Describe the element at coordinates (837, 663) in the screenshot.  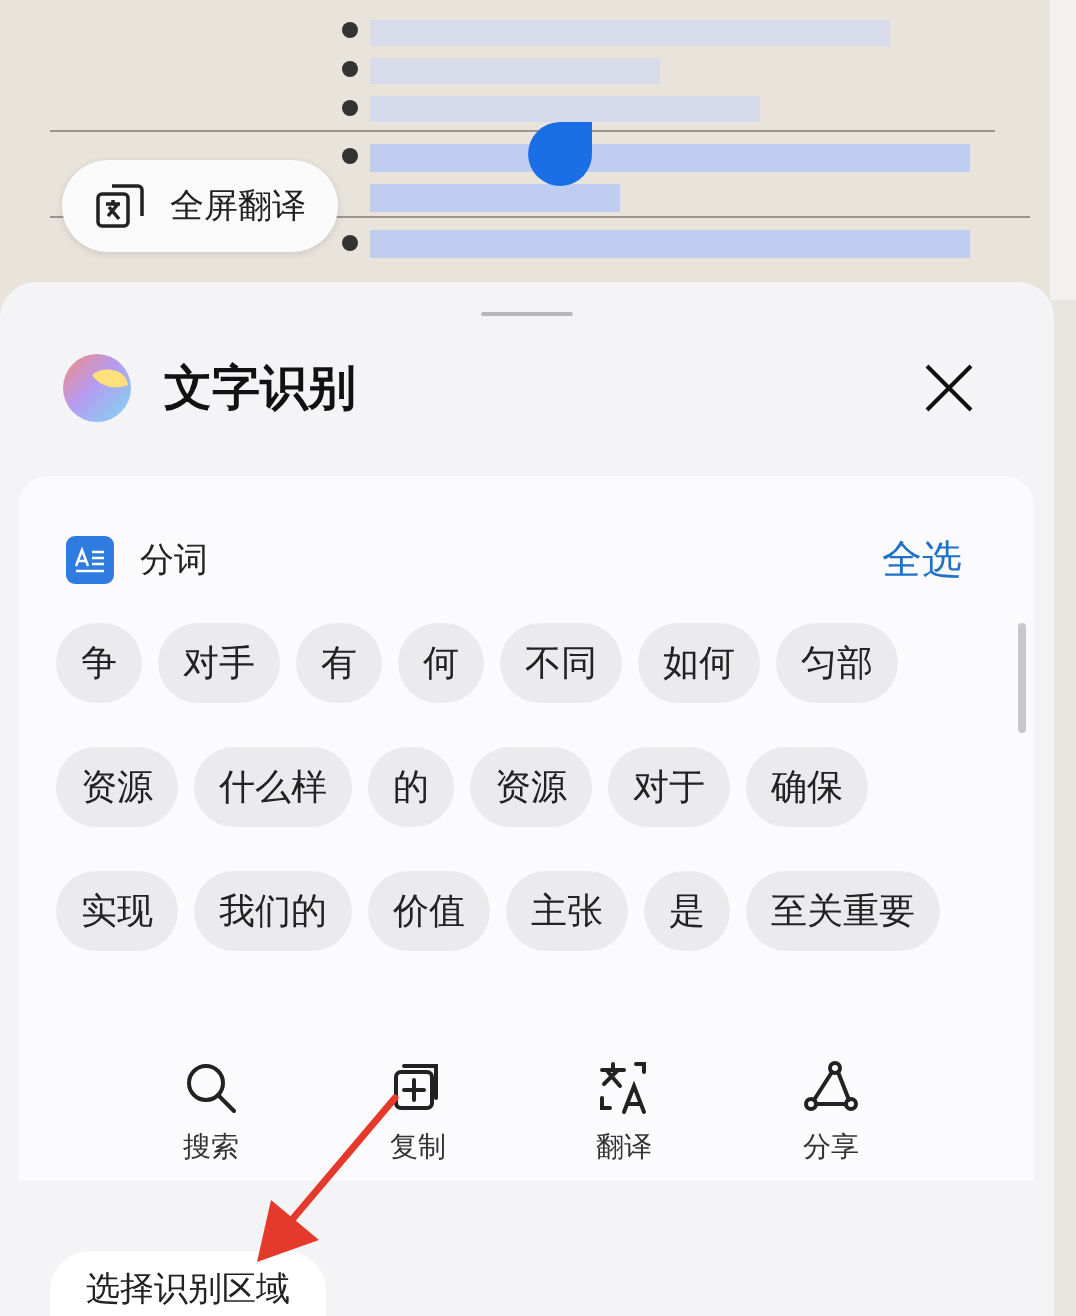
I see `word-chip: 匀部` at that location.